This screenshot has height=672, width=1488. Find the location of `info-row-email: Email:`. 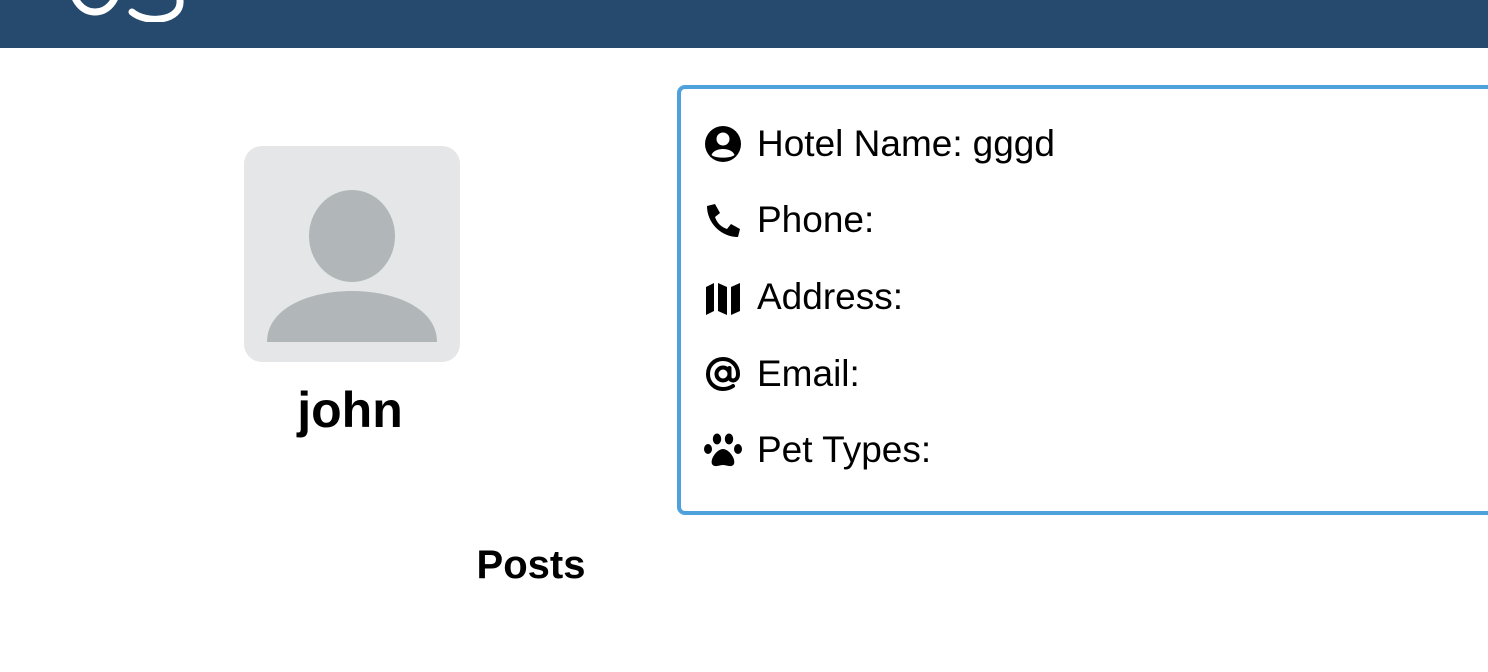

info-row-email: Email: is located at coordinates (786, 374).